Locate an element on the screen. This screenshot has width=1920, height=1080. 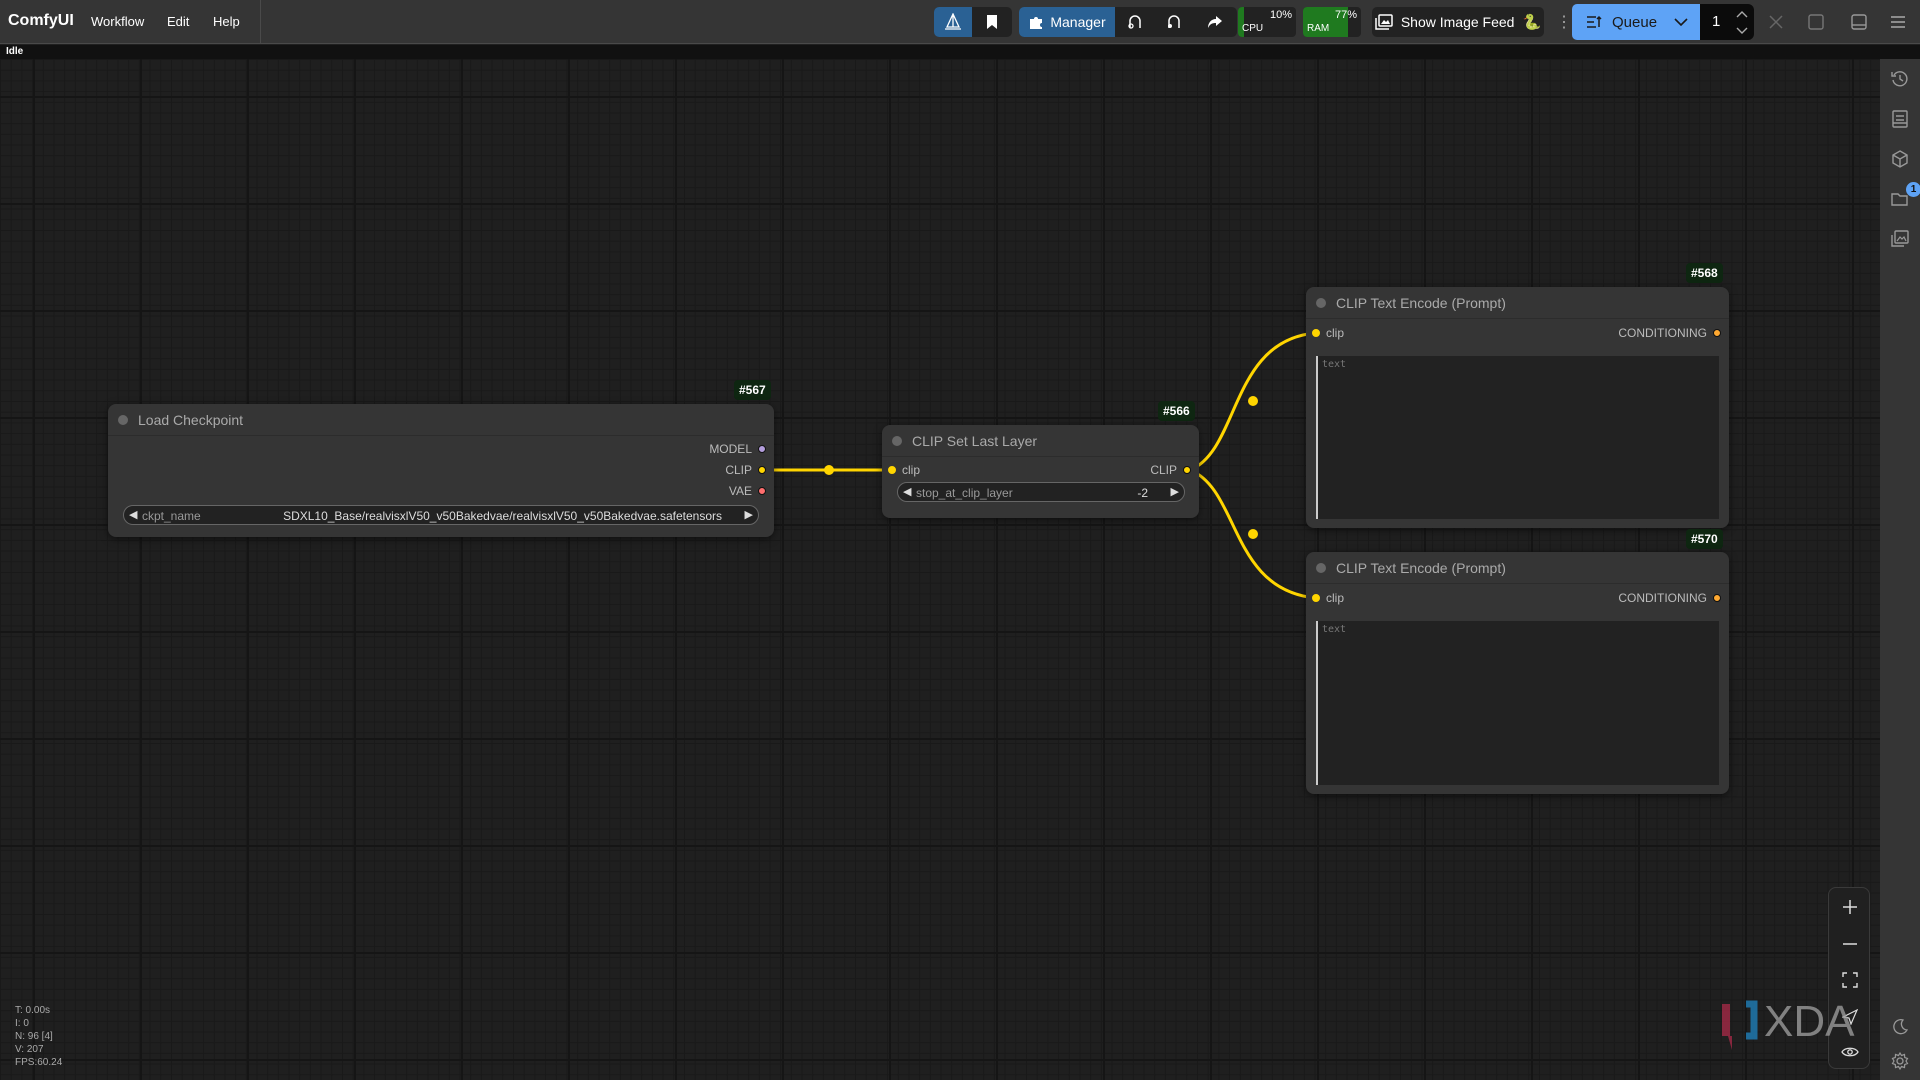
slot-label: MODEL is located at coordinates (730, 449).